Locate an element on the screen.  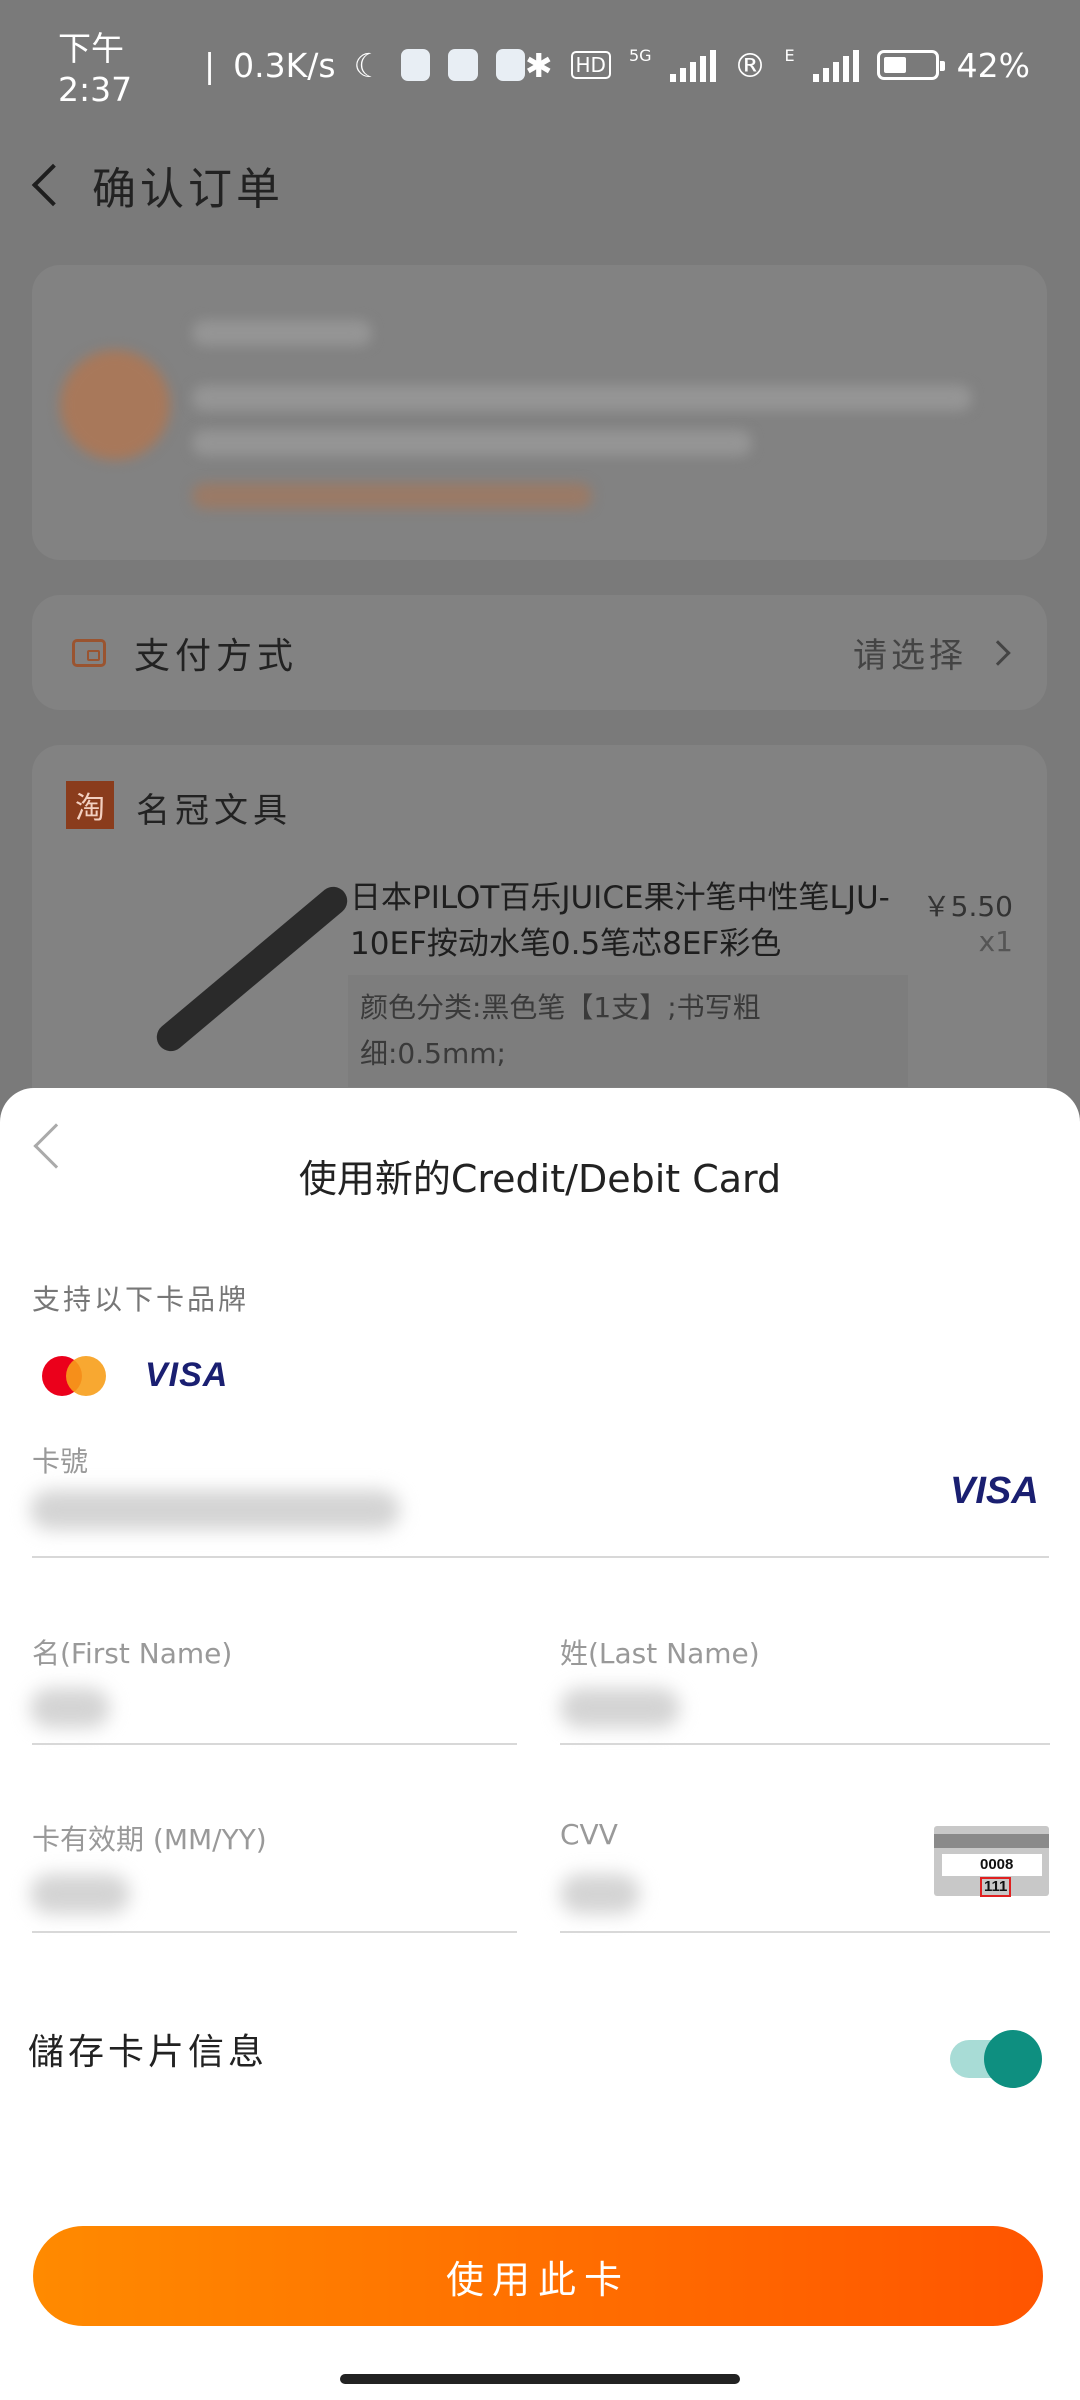
product-spec: 颜色分类:黑色笔【1支】;书写粗细:0.5mm; is located at coordinates (628, 1031).